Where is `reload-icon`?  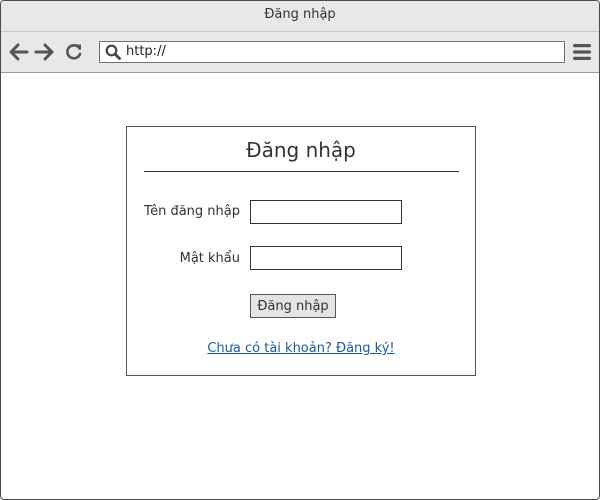 reload-icon is located at coordinates (74, 52).